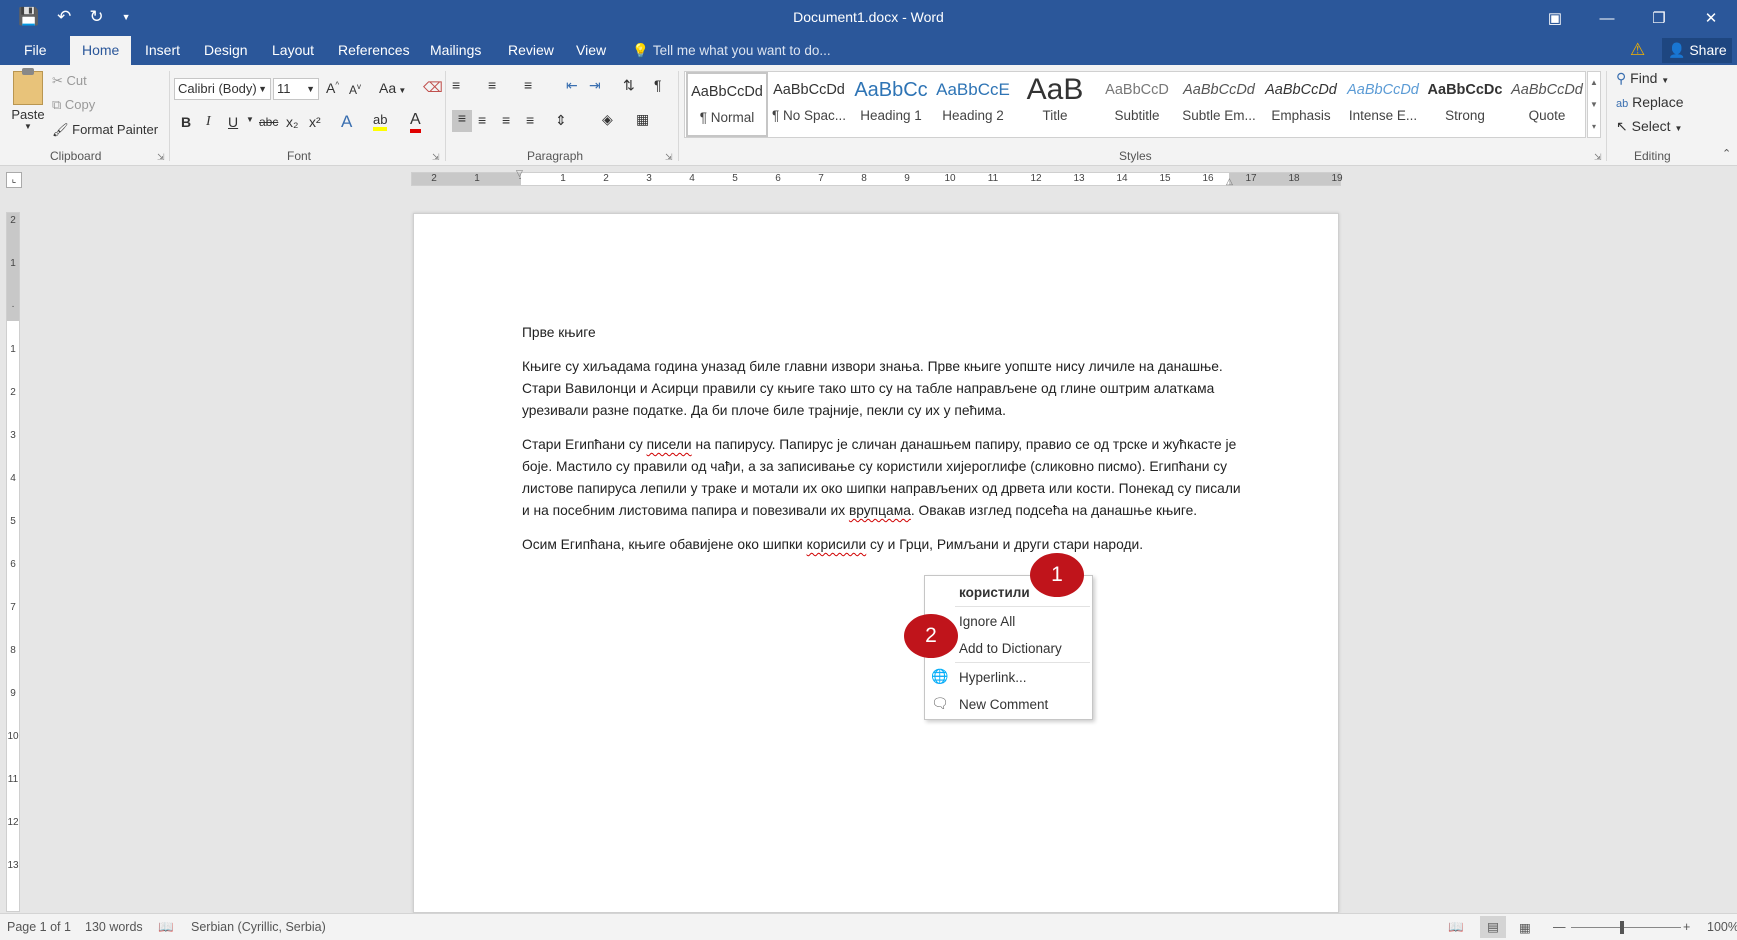 The width and height of the screenshot is (1737, 940). What do you see at coordinates (1003, 704) in the screenshot?
I see `new-comment-item: New Comment` at bounding box center [1003, 704].